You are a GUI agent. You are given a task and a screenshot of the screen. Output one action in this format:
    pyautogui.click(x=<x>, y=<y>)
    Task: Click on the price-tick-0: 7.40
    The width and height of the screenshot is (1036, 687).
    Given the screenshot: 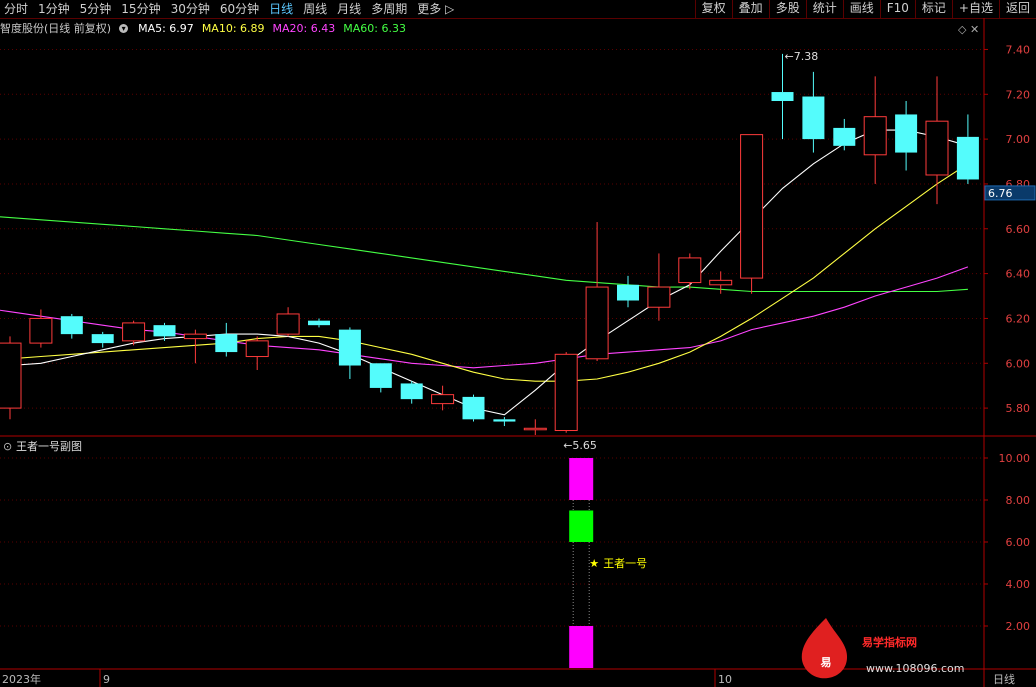 What is the action you would take?
    pyautogui.click(x=1018, y=49)
    